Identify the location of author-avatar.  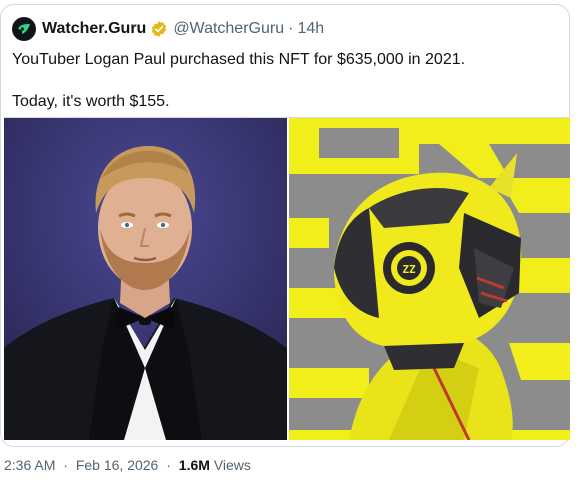
(24, 29).